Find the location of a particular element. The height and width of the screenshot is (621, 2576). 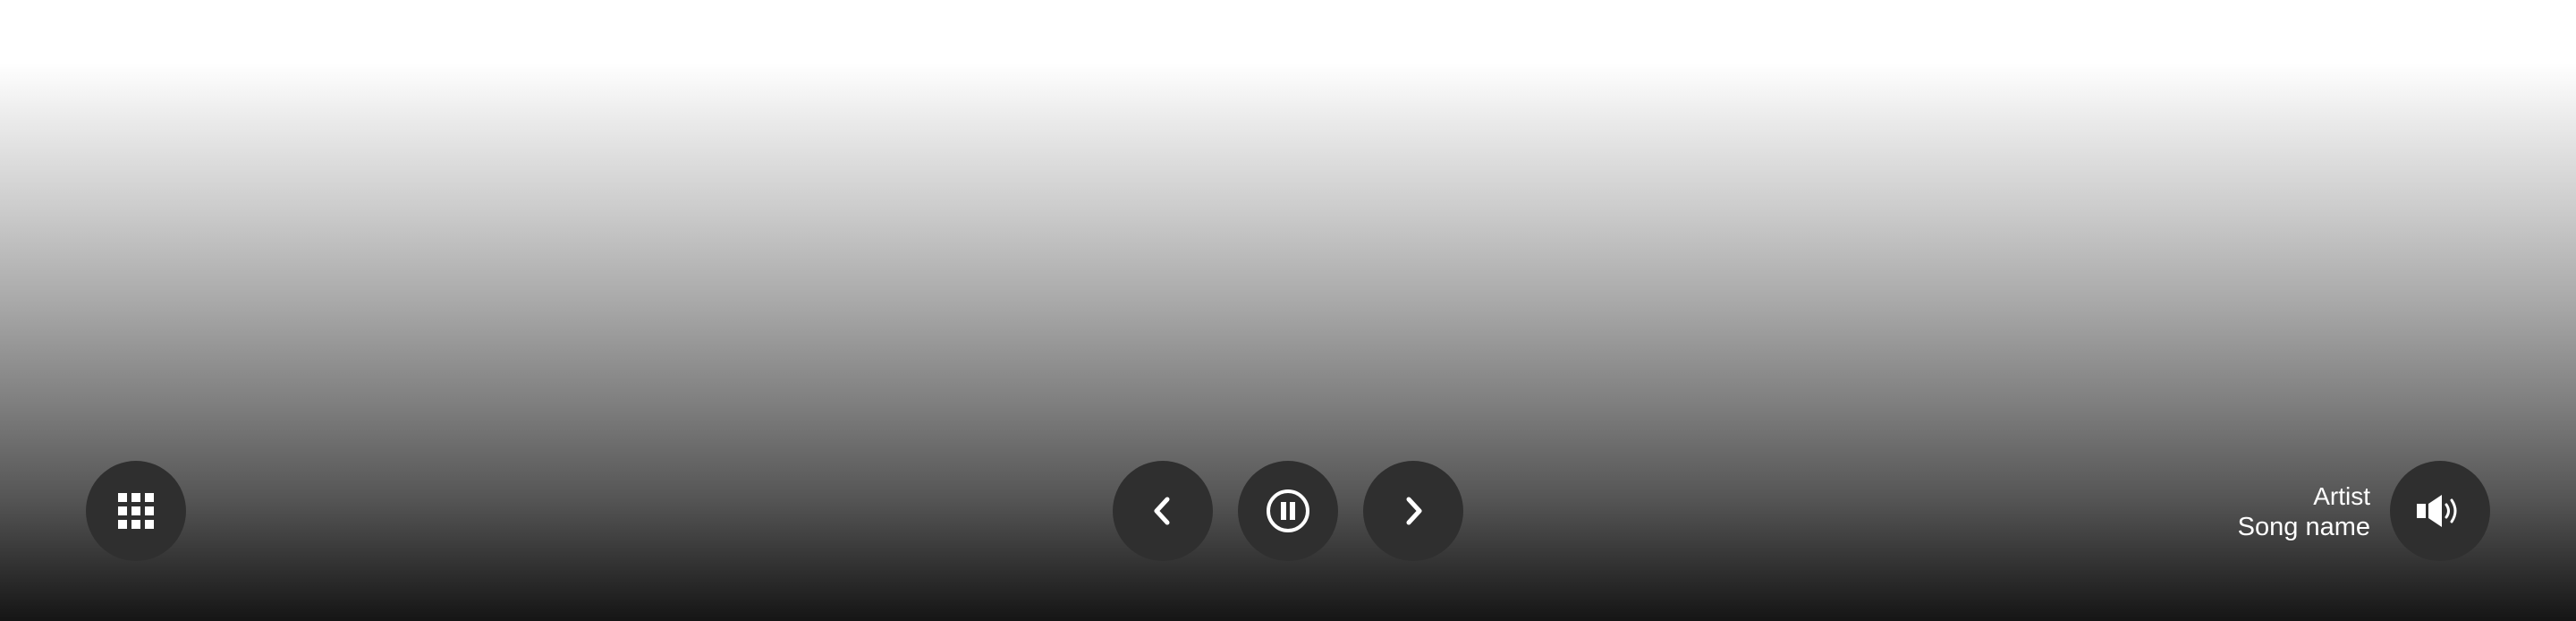

grid-icon is located at coordinates (136, 511).